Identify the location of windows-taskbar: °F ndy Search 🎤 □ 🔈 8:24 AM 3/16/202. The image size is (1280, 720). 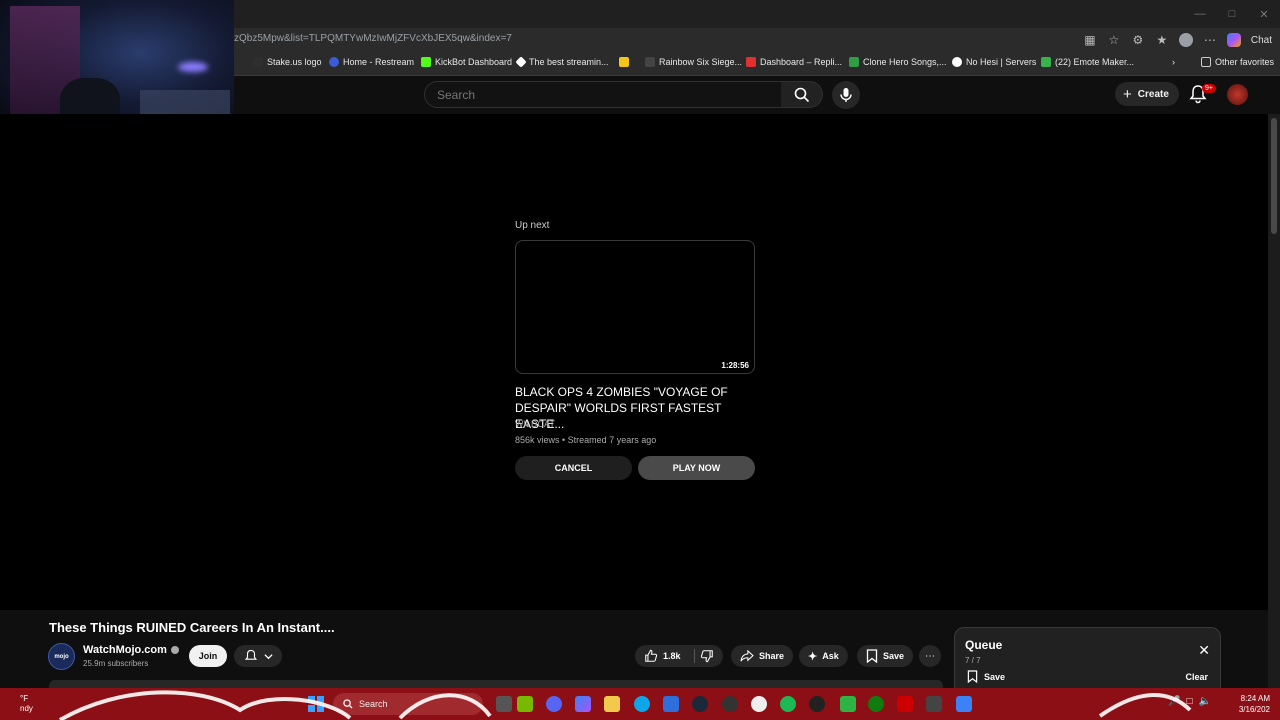
(640, 704).